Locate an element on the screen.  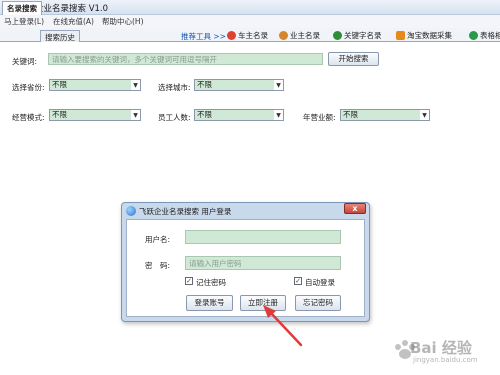
taobao-icon is located at coordinates (400, 35).